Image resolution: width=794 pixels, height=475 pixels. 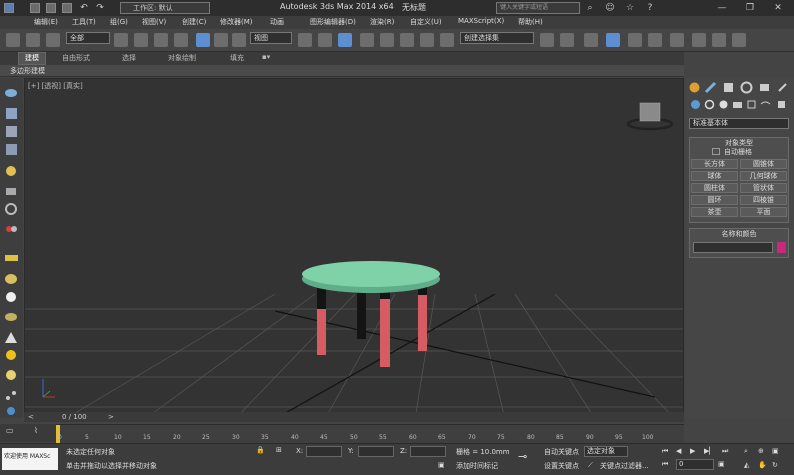 What do you see at coordinates (665, 464) in the screenshot?
I see `key-mode-icon: ⏮` at bounding box center [665, 464].